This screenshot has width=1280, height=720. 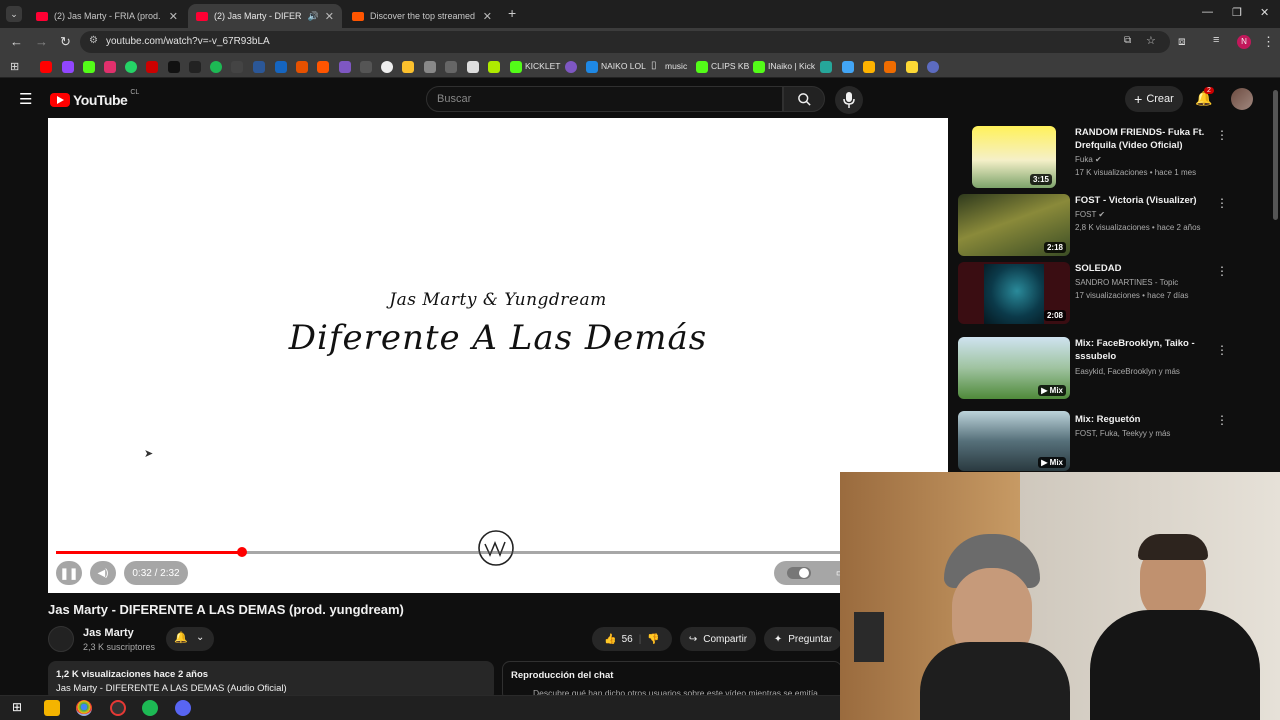 What do you see at coordinates (512, 13) in the screenshot?
I see `new-tab-icon: +` at bounding box center [512, 13].